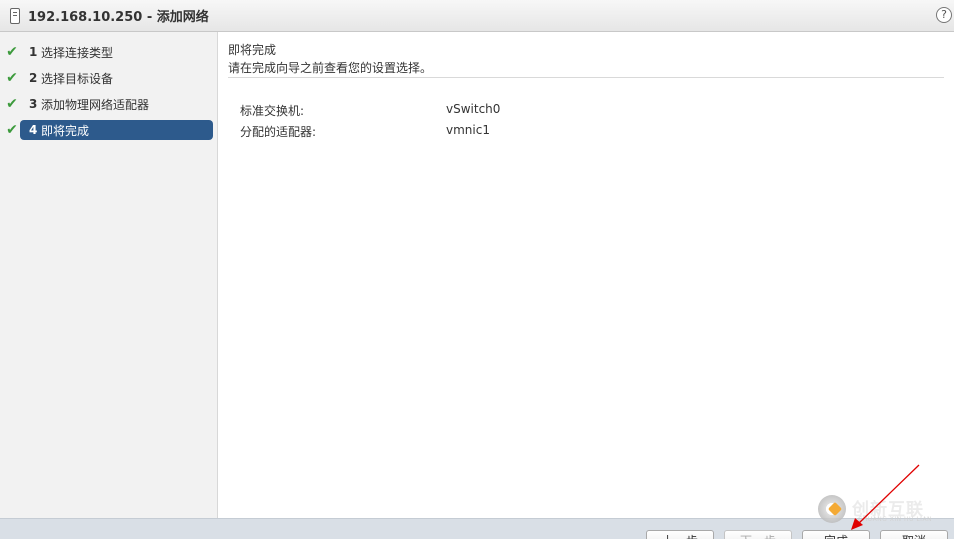 Image resolution: width=954 pixels, height=539 pixels. What do you see at coordinates (944, 15) in the screenshot?
I see `help-icon: ?` at bounding box center [944, 15].